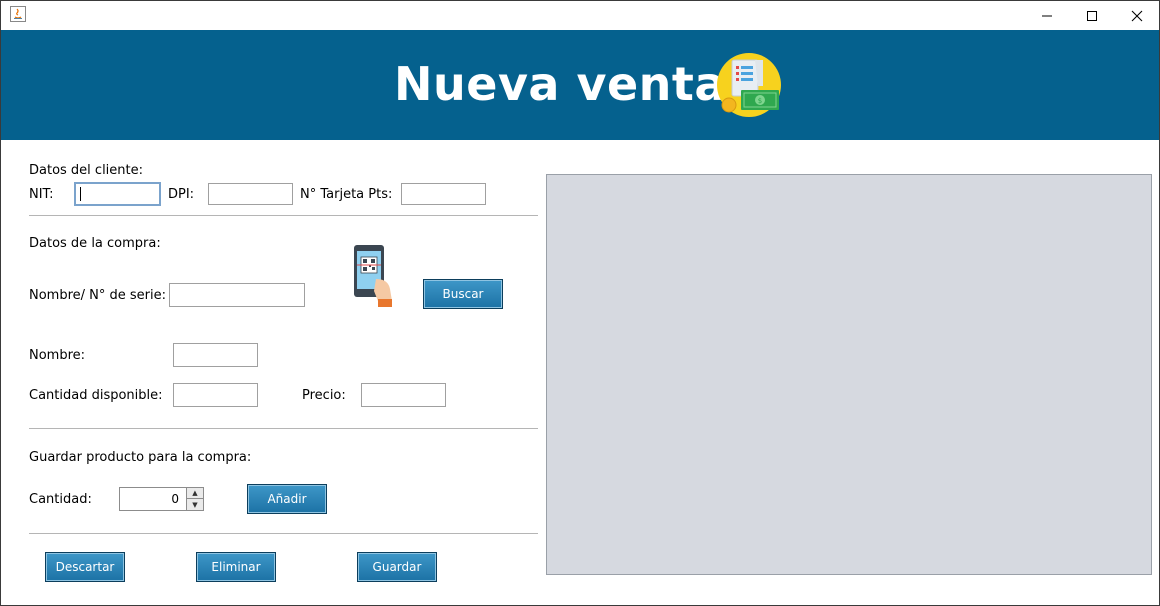  Describe the element at coordinates (195, 504) in the screenshot. I see `spinner-down-icon: ▼` at that location.